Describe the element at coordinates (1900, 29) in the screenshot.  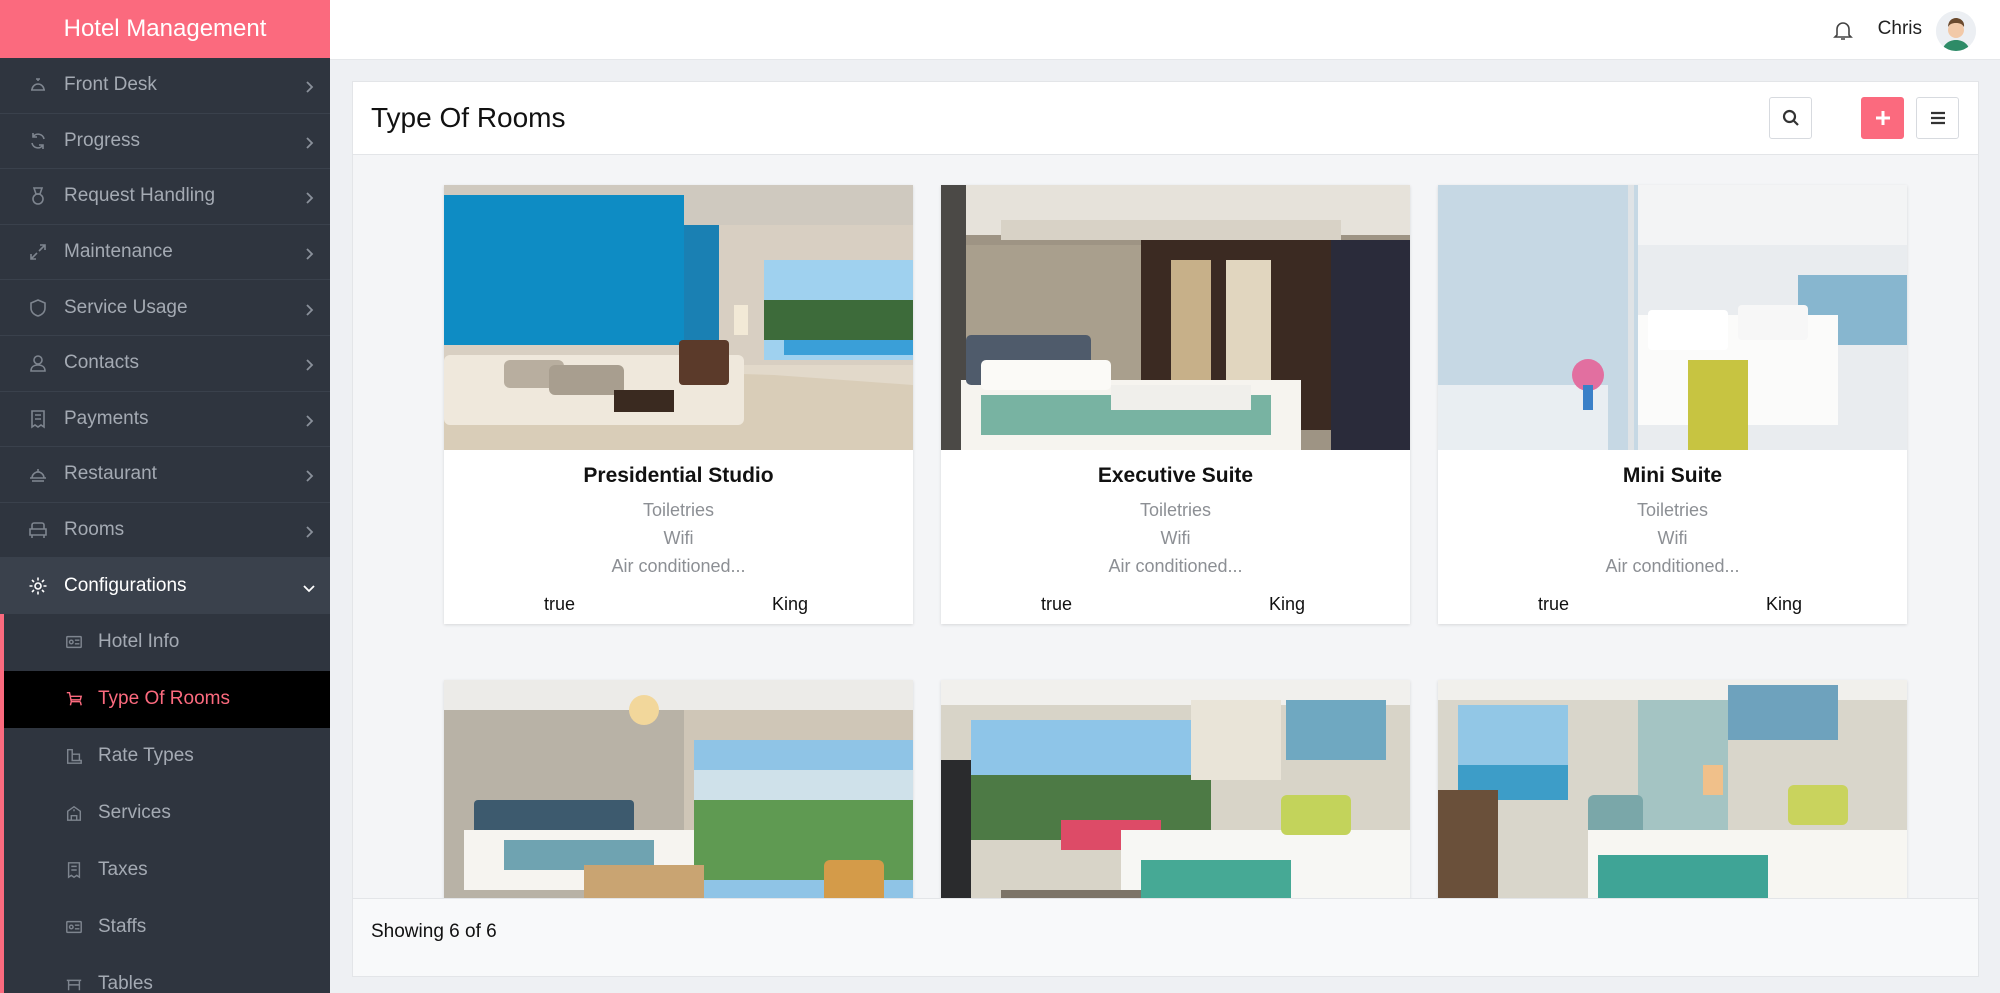
I see `user-name: Chris` at that location.